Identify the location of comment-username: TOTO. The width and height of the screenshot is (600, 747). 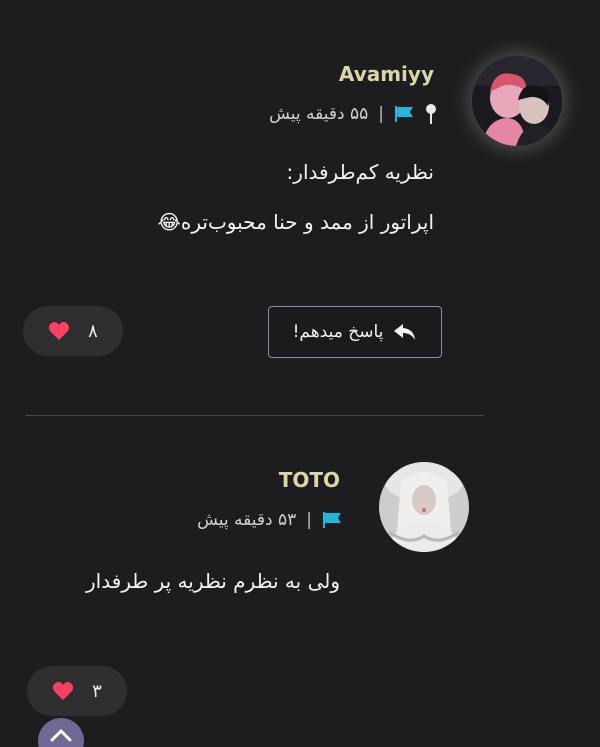
(309, 480).